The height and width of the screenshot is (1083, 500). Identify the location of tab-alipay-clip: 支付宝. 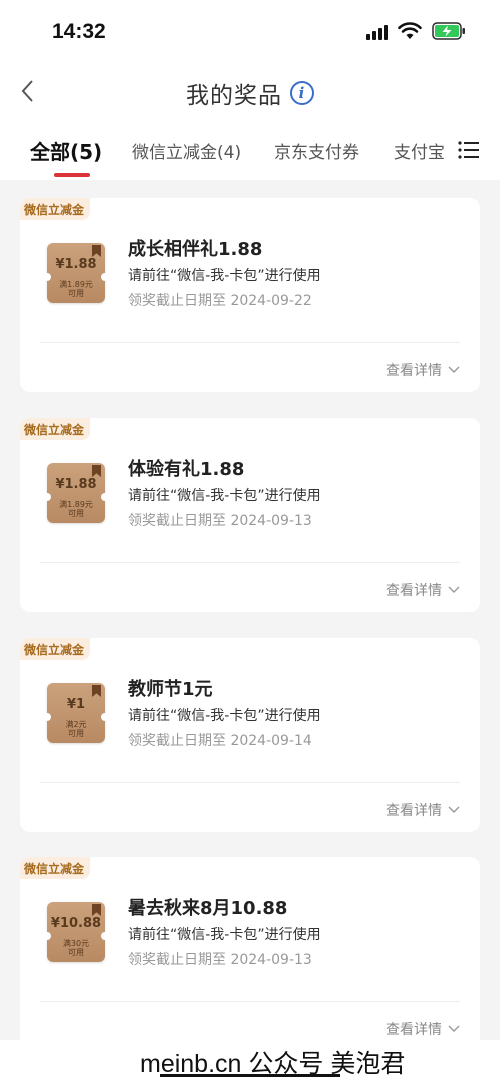
(417, 150).